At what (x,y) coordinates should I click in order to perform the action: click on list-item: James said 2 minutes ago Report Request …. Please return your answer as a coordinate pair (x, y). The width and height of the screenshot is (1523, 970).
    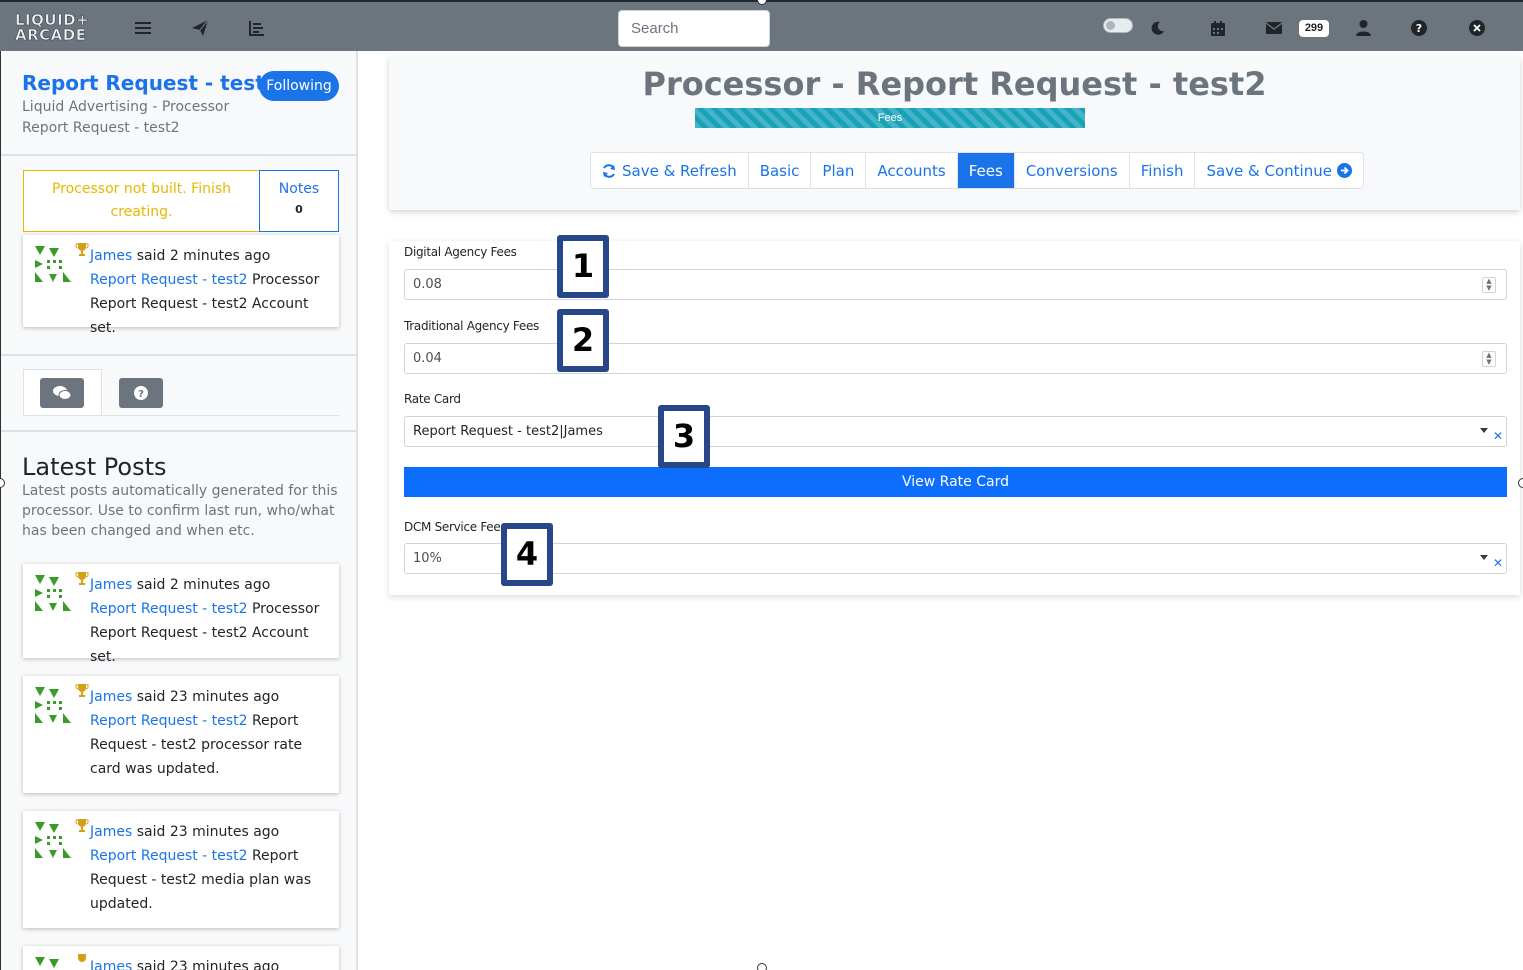
    Looking at the image, I should click on (181, 614).